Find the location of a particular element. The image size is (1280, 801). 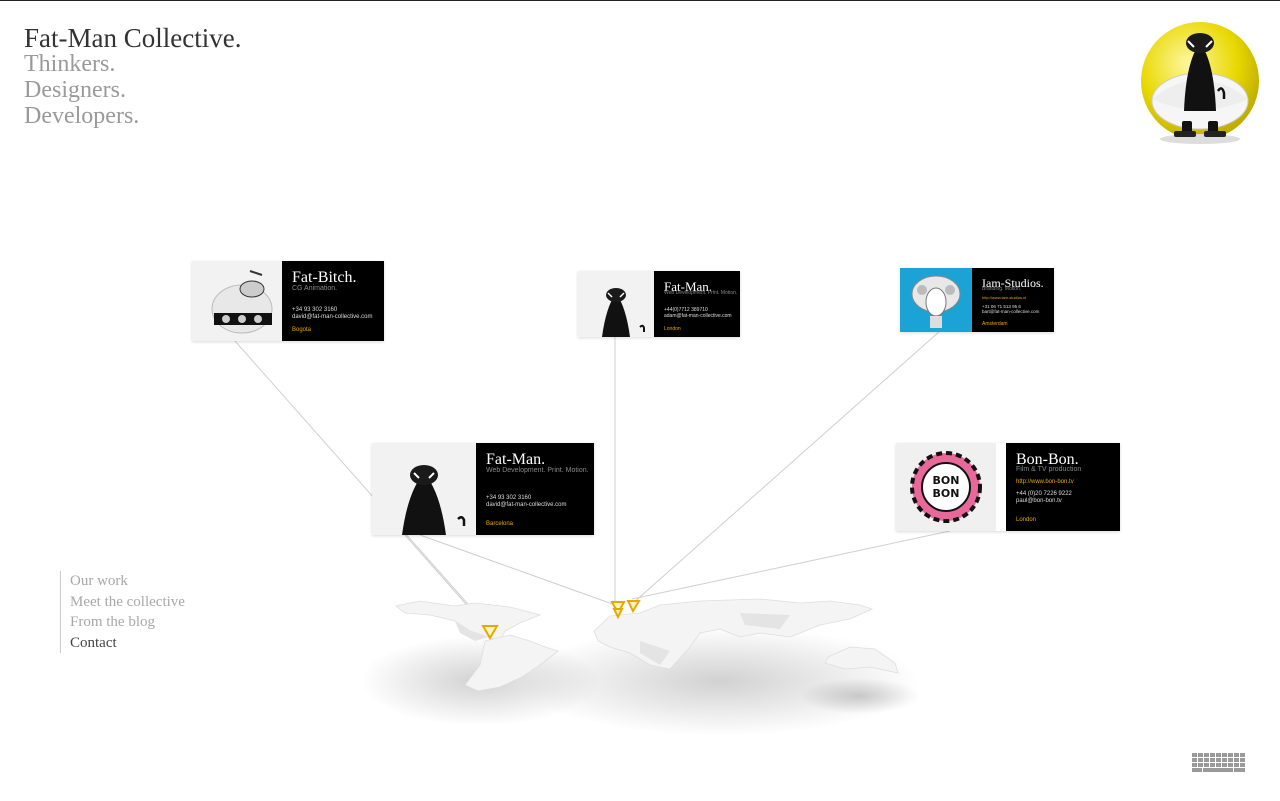

card-city: Bogota is located at coordinates (302, 330).